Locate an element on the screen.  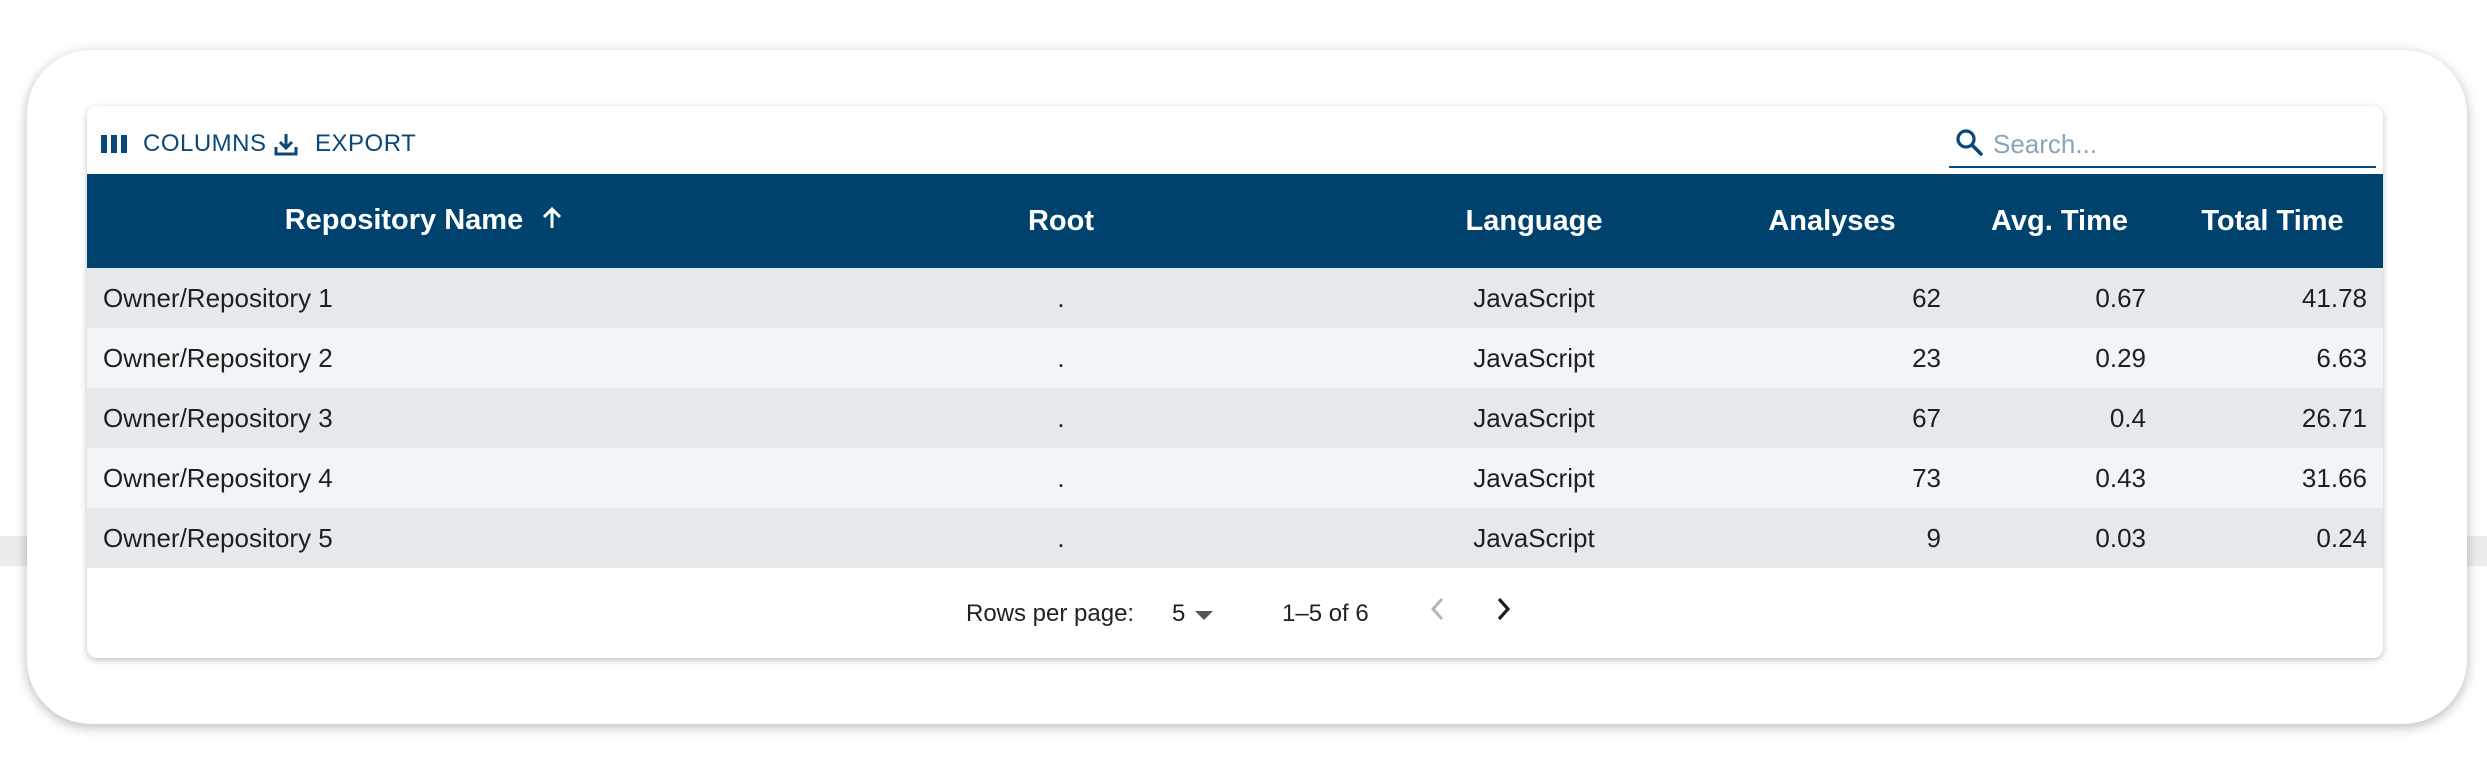
cell-analyses: 67 is located at coordinates (1926, 417).